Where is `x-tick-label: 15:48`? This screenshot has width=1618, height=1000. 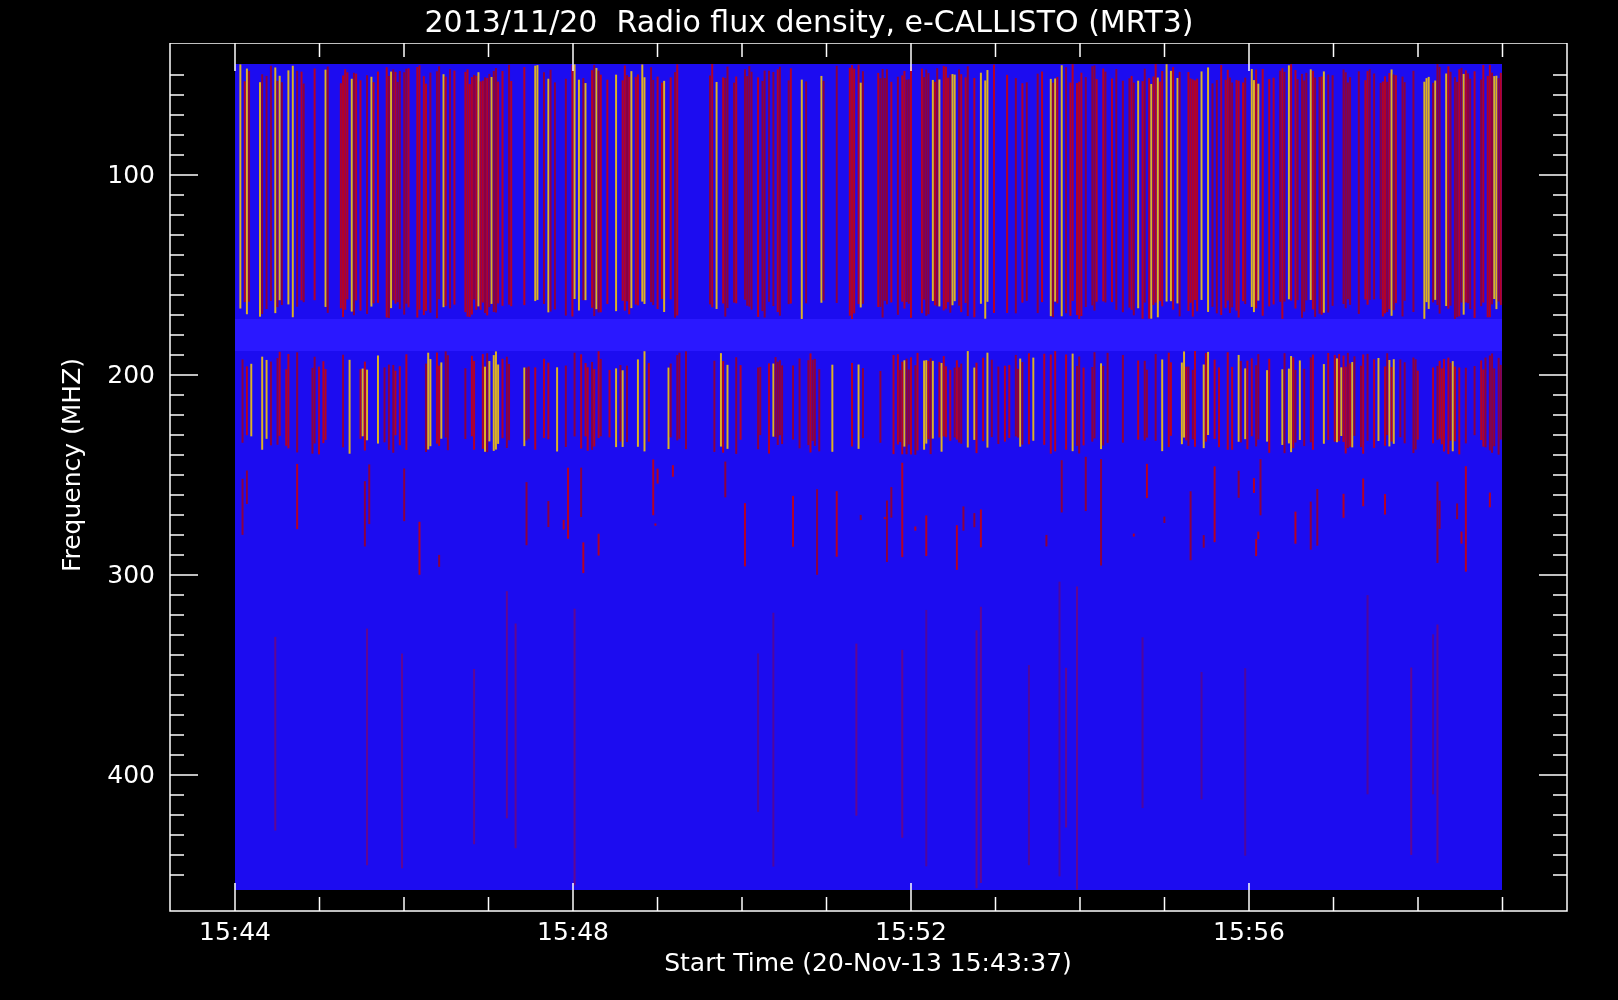
x-tick-label: 15:48 is located at coordinates (573, 932).